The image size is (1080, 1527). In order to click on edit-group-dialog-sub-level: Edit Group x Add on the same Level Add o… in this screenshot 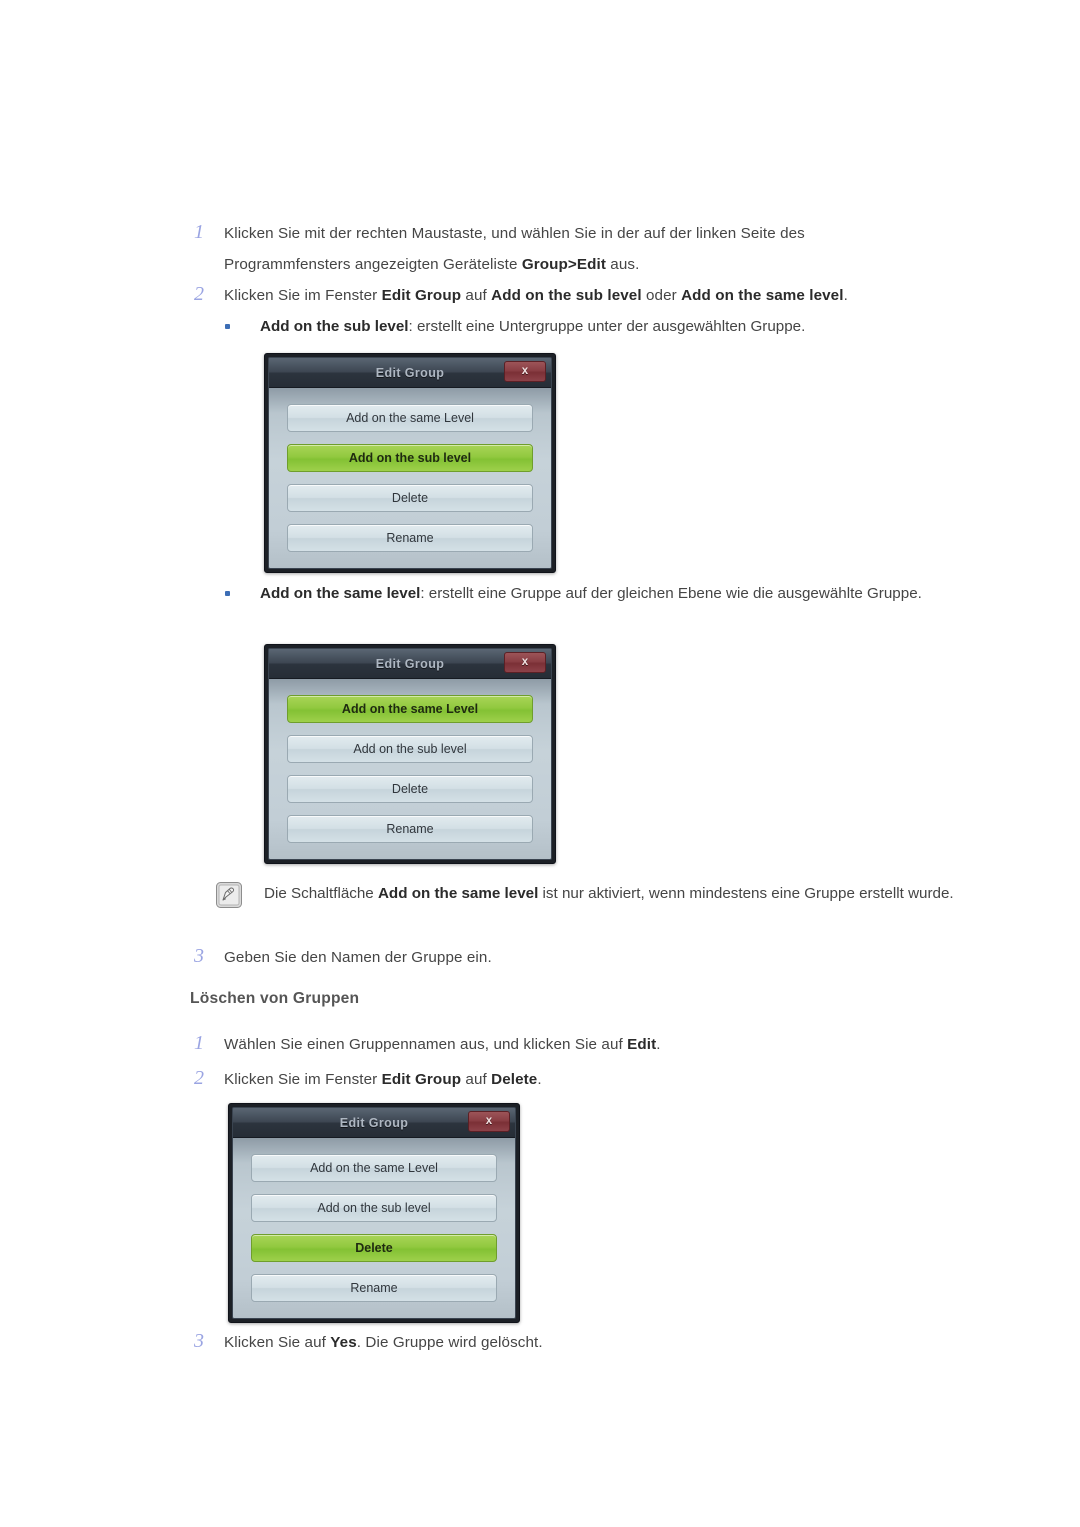, I will do `click(410, 463)`.